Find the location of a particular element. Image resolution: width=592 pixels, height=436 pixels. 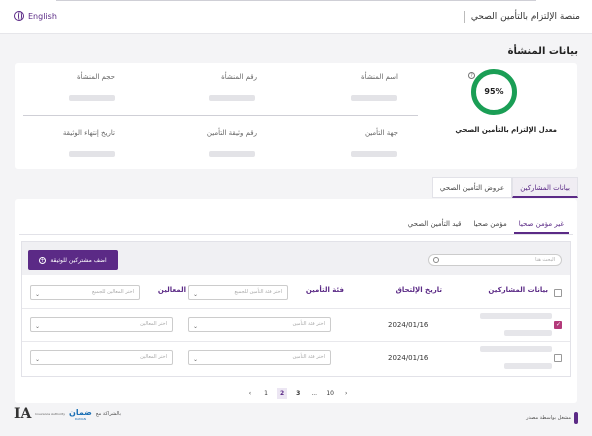

prev-page-button: ‹ is located at coordinates (250, 393).